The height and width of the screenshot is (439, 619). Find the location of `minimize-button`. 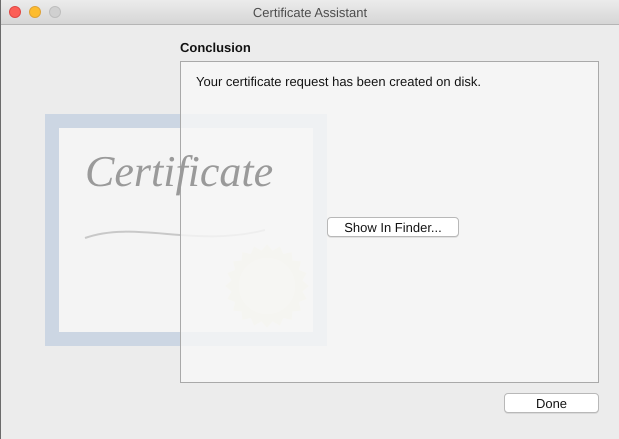

minimize-button is located at coordinates (35, 12).